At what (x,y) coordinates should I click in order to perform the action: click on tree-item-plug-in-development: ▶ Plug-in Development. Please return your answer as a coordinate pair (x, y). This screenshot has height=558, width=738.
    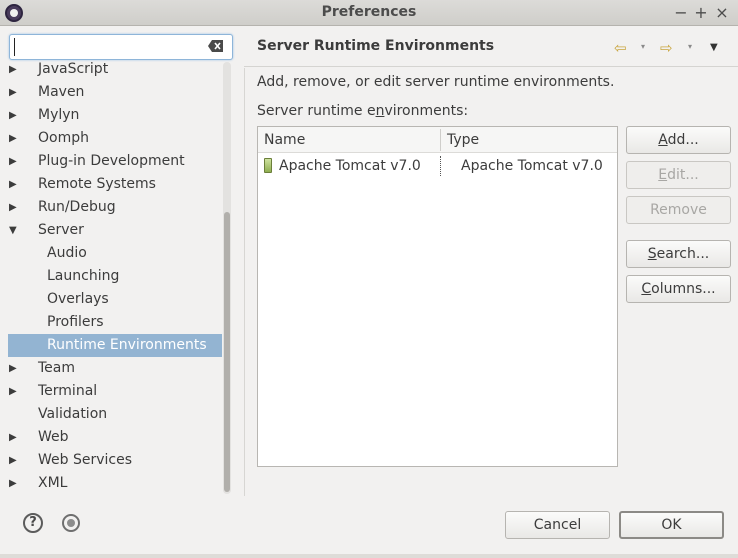
    Looking at the image, I should click on (115, 161).